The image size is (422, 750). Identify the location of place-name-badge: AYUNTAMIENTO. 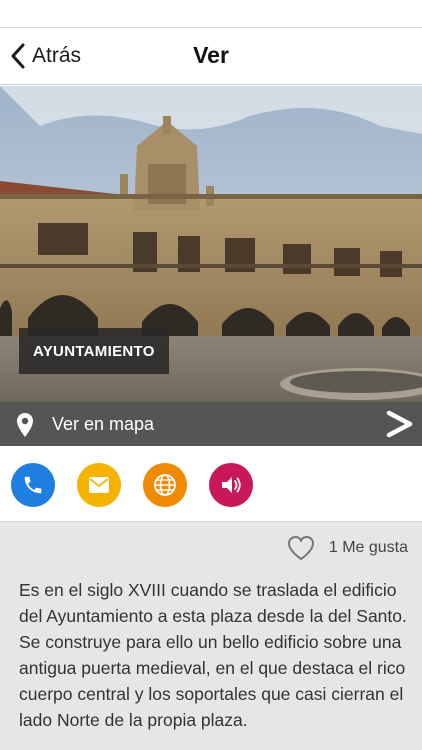
(94, 351).